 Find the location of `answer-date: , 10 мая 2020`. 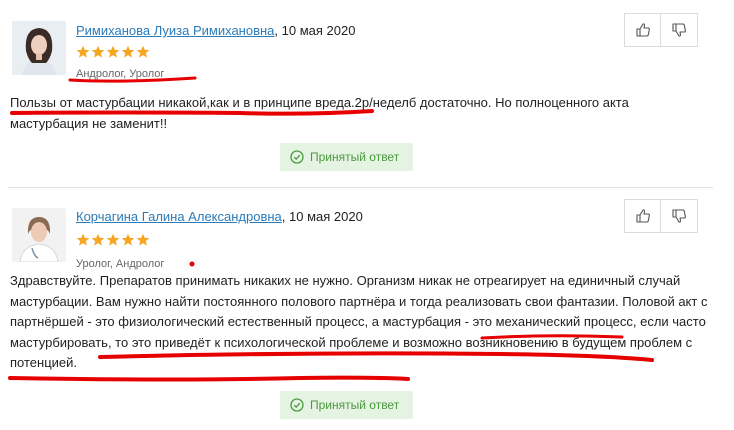

answer-date: , 10 мая 2020 is located at coordinates (322, 216).